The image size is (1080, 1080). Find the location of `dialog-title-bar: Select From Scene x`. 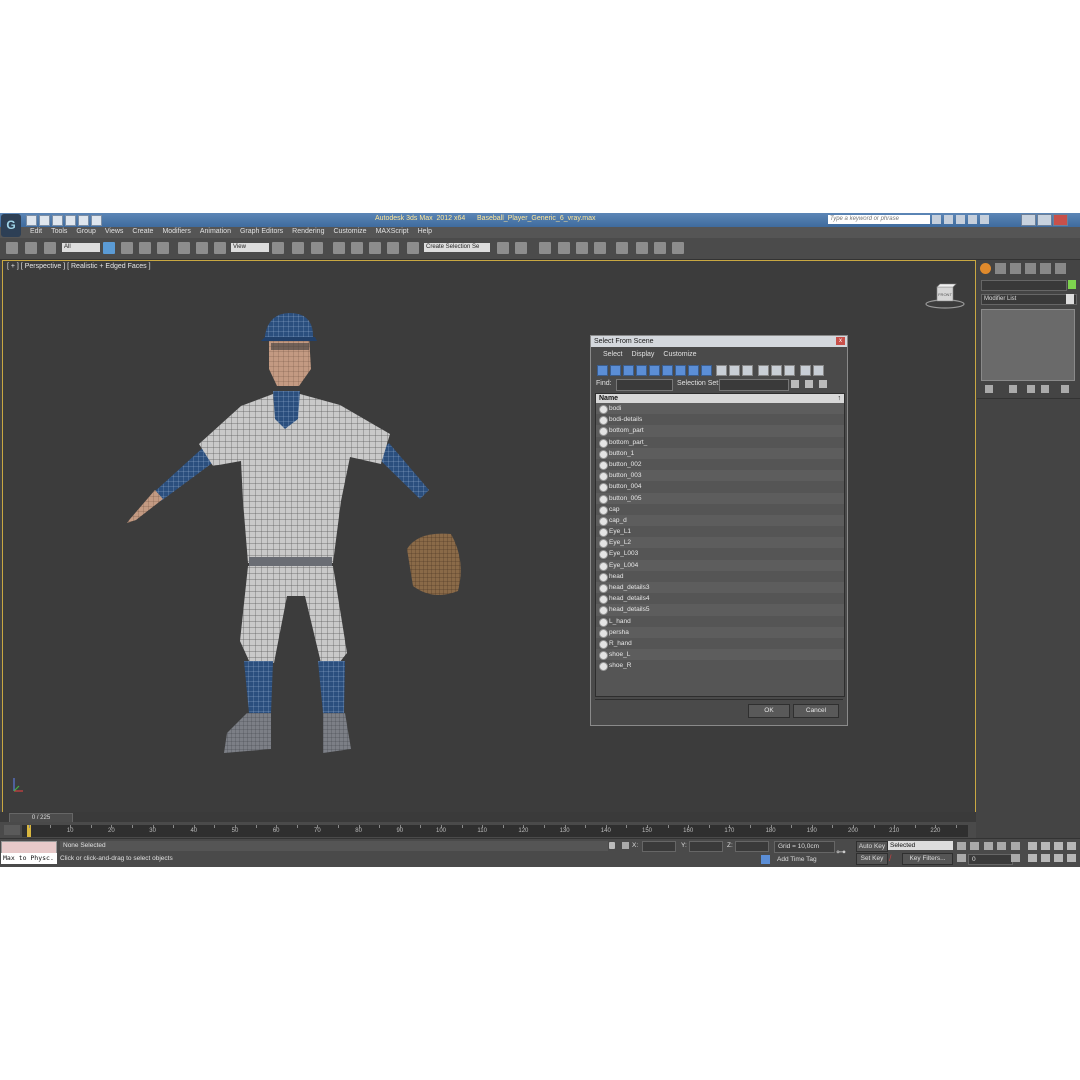

dialog-title-bar: Select From Scene x is located at coordinates (719, 341).